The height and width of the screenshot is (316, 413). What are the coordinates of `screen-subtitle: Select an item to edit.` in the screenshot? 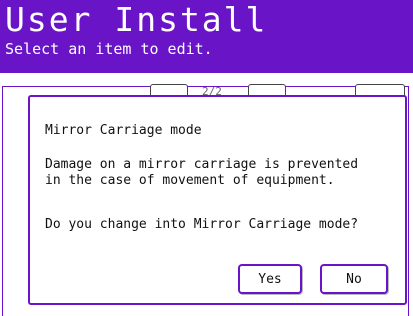 It's located at (109, 49).